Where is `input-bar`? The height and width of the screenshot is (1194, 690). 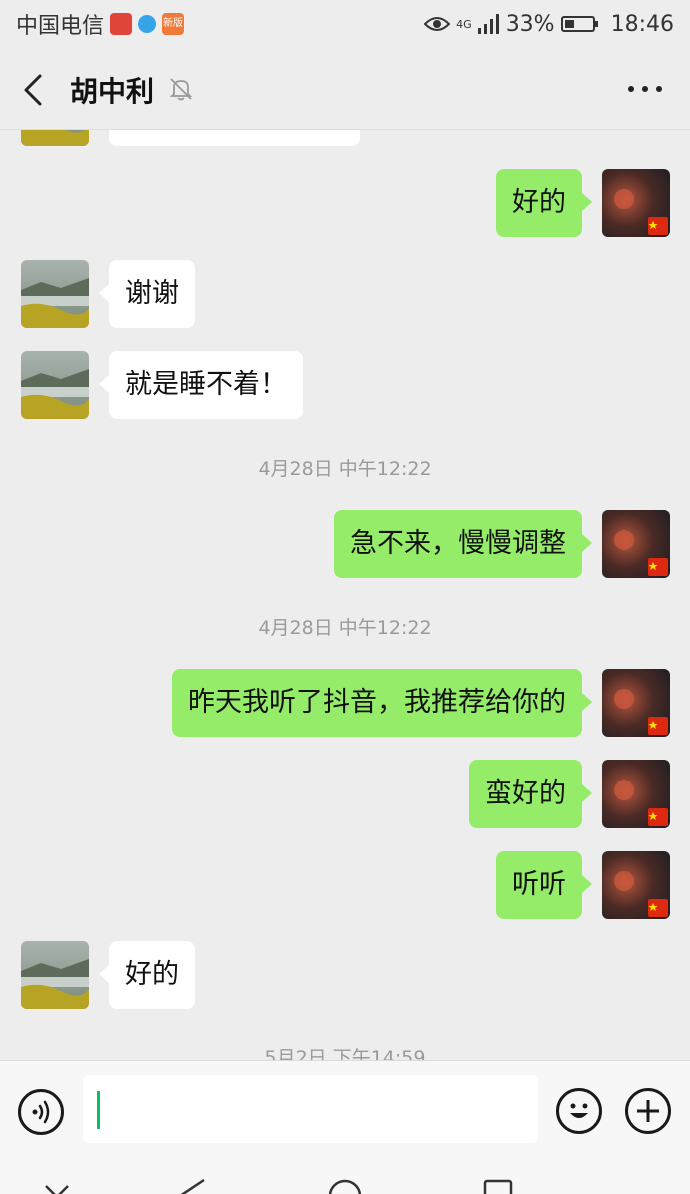
input-bar is located at coordinates (345, 1112).